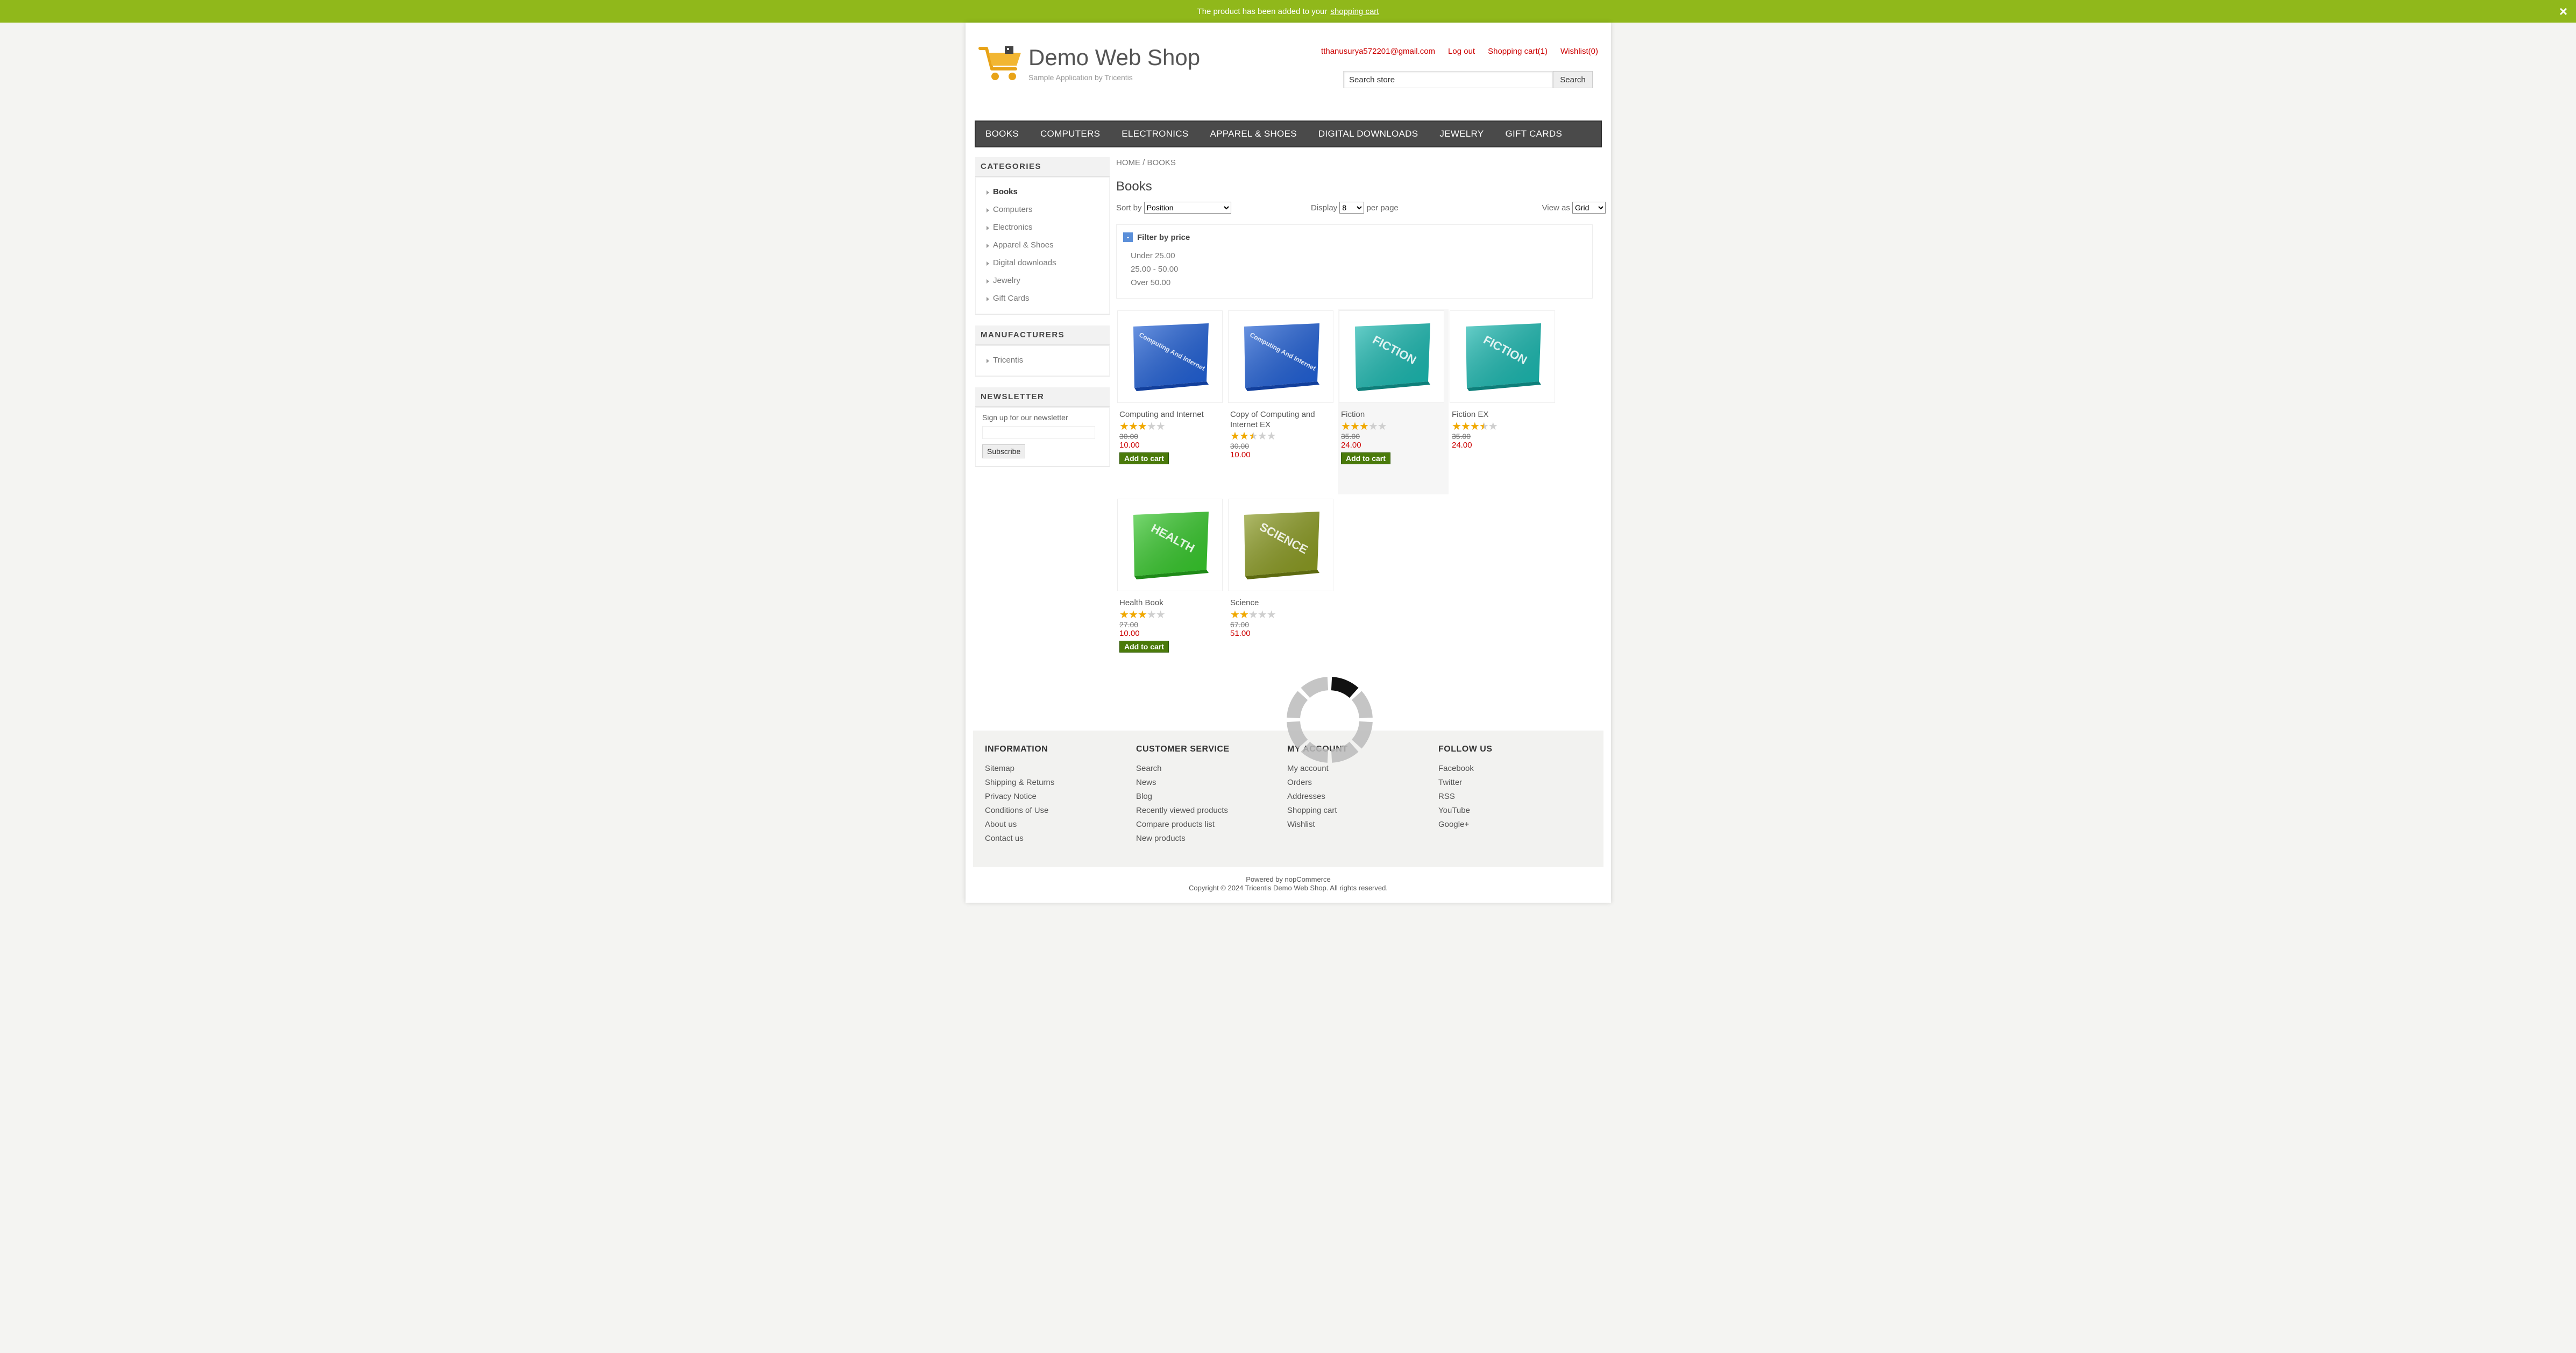 The height and width of the screenshot is (1353, 2576). What do you see at coordinates (1055, 797) in the screenshot?
I see `footer-link: Privacy Notice` at bounding box center [1055, 797].